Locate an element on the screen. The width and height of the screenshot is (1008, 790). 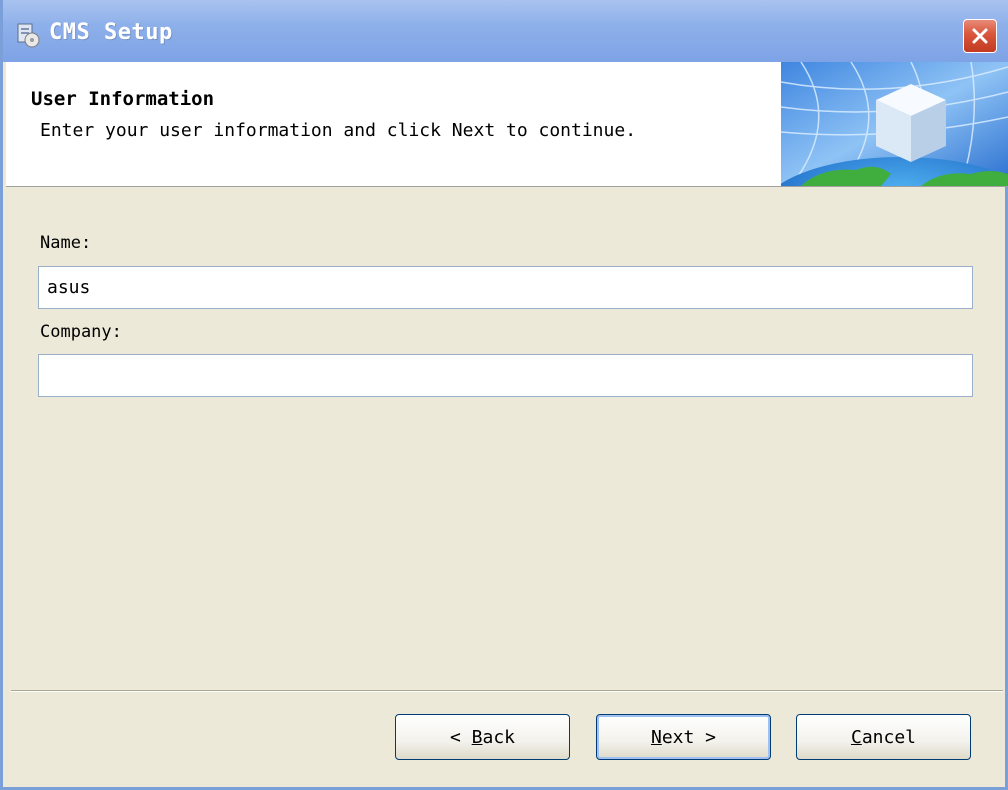
back-button: < Back is located at coordinates (482, 737).